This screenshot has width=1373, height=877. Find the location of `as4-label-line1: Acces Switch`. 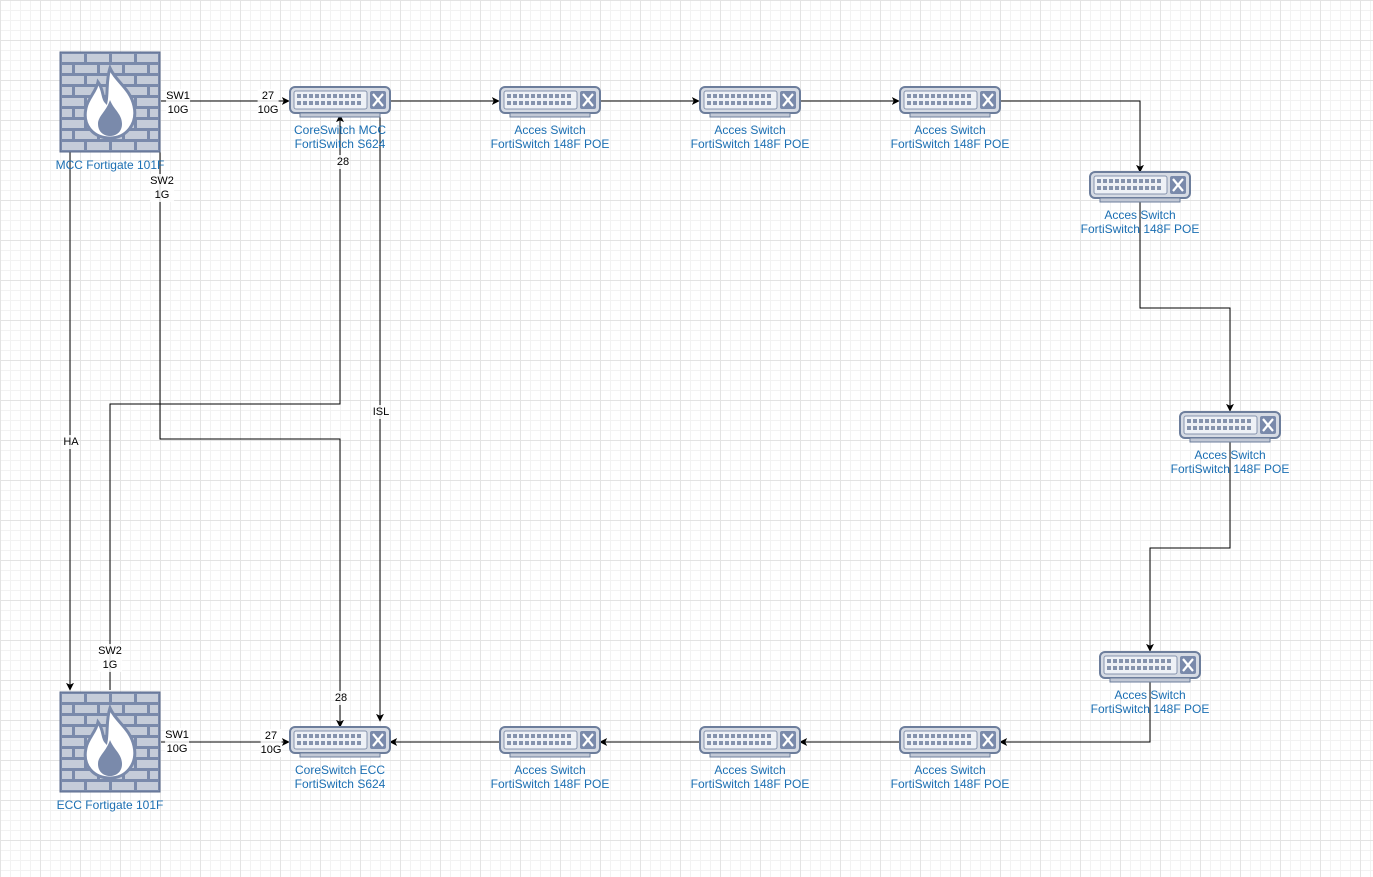

as4-label-line1: Acces Switch is located at coordinates (1140, 215).